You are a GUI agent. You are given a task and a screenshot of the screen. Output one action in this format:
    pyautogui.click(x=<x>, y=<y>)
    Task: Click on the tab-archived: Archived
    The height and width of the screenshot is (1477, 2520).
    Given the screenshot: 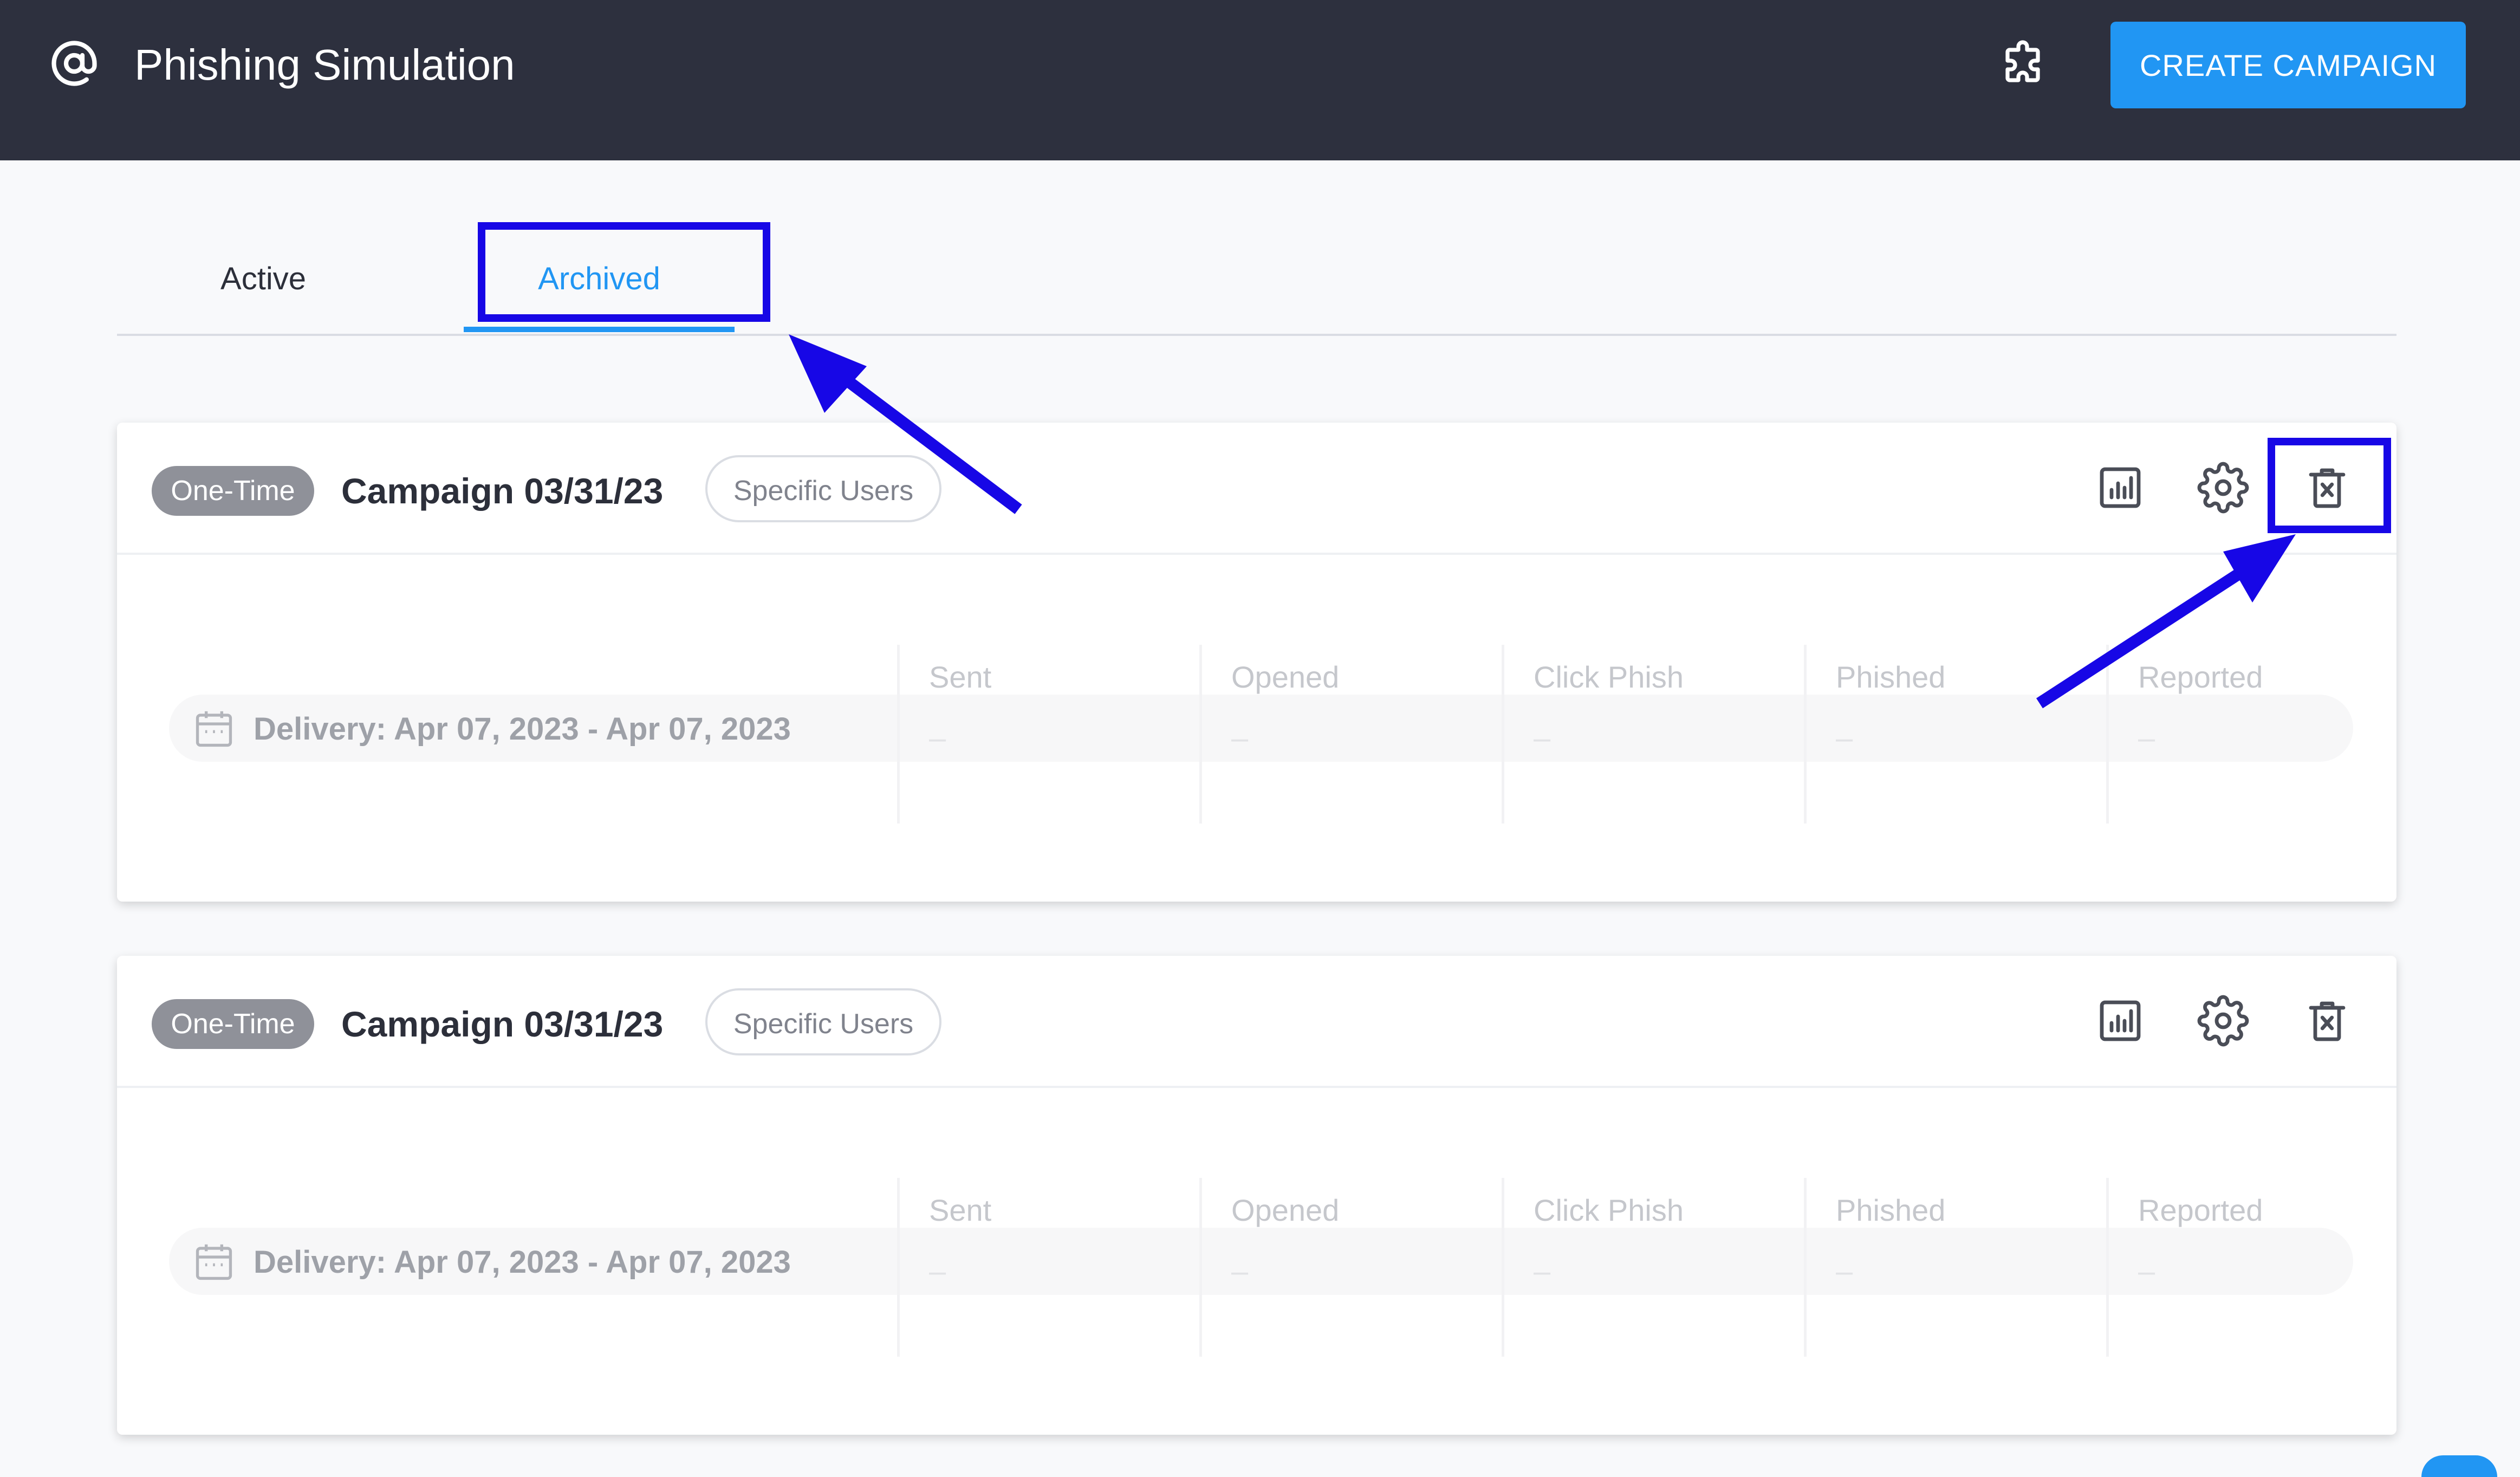 What is the action you would take?
    pyautogui.click(x=600, y=279)
    